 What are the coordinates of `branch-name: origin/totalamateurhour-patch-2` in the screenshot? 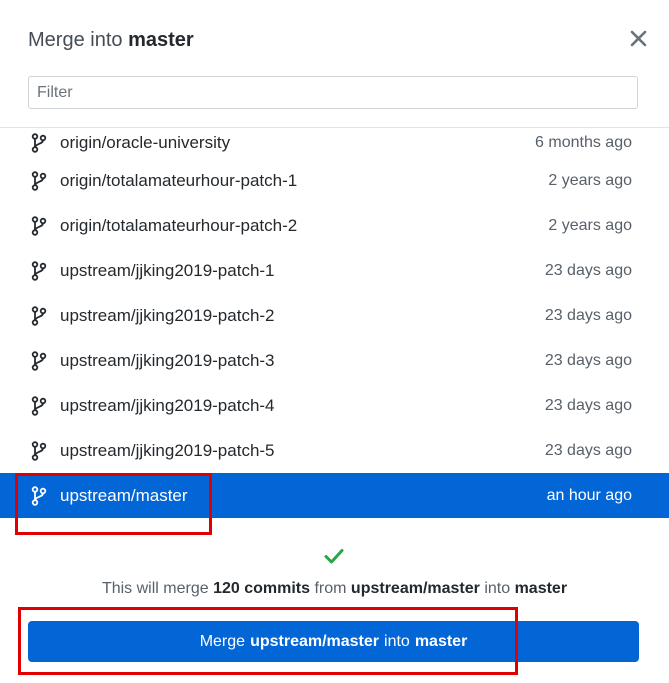 It's located at (179, 225).